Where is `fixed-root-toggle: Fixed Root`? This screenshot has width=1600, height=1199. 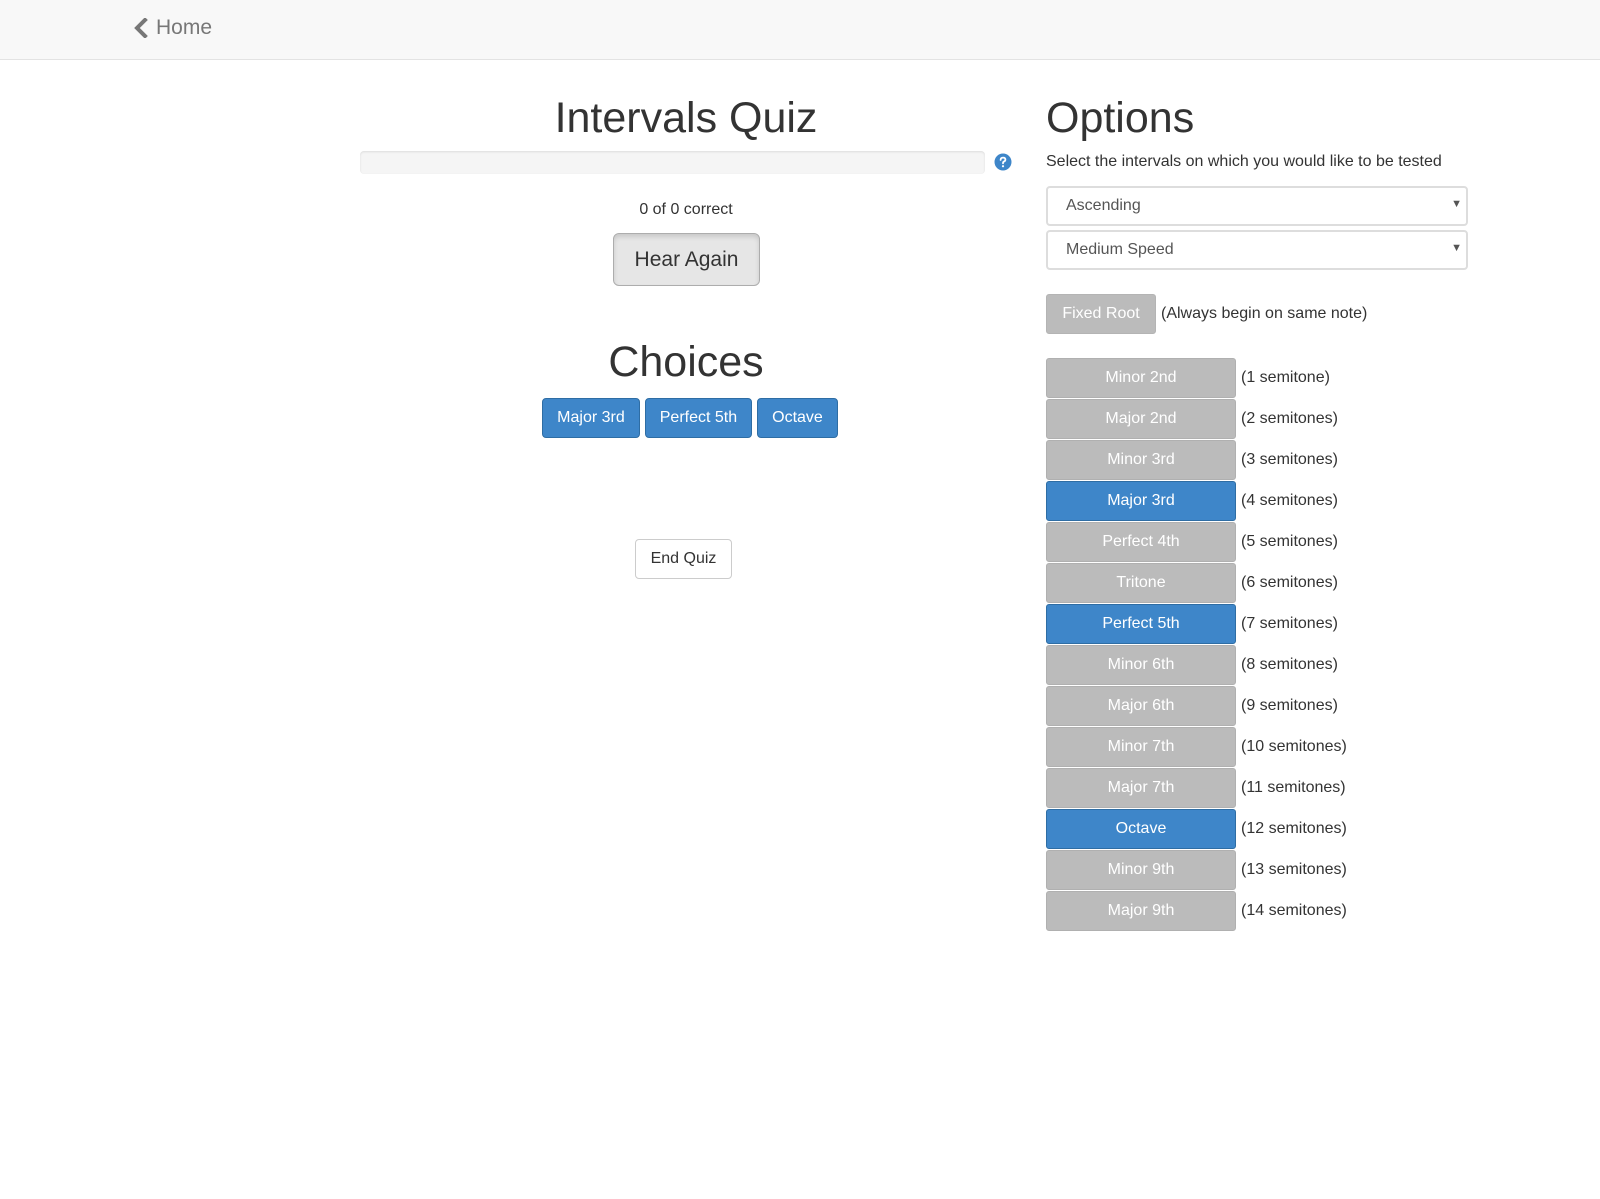 fixed-root-toggle: Fixed Root is located at coordinates (1101, 314).